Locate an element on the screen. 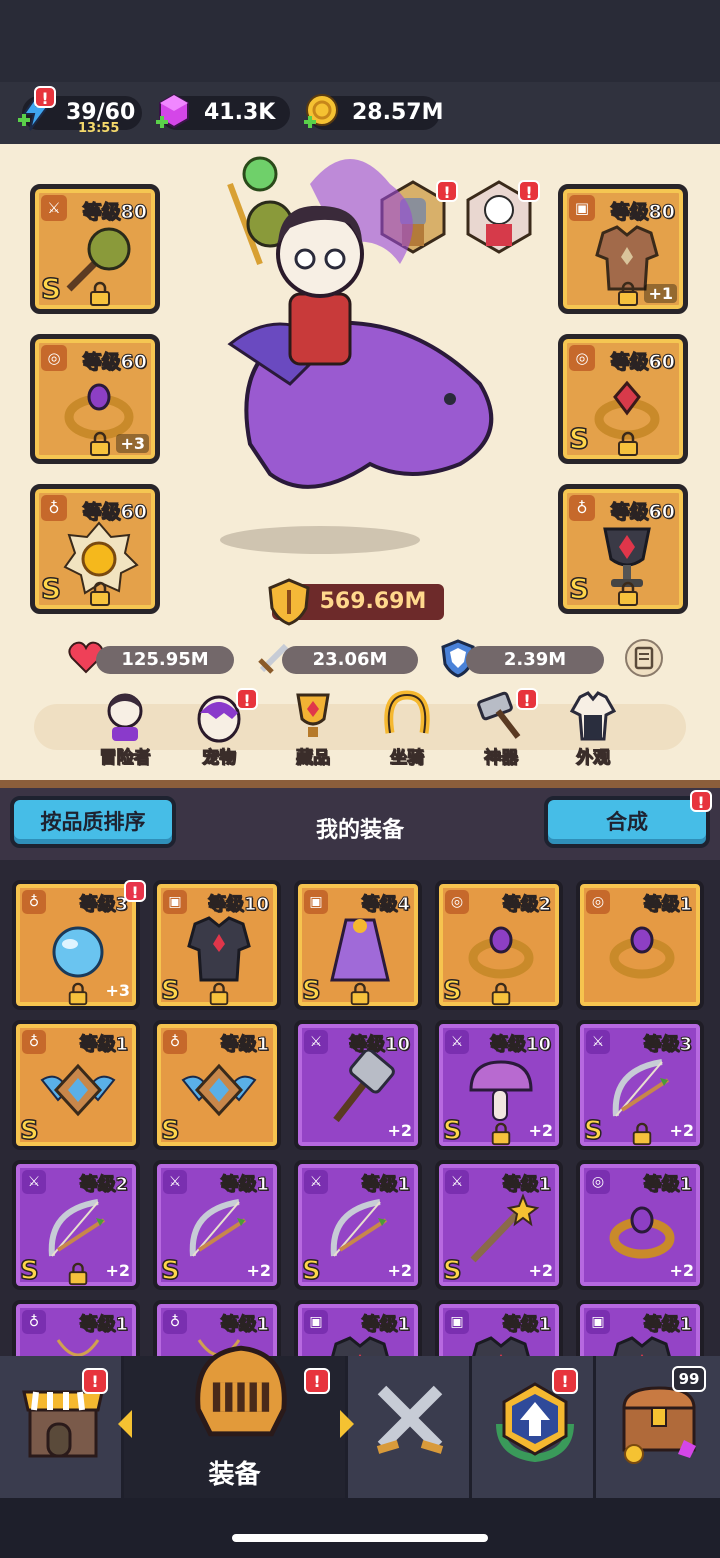 The width and height of the screenshot is (720, 1558). menu-label: 宠物 is located at coordinates (219, 758).